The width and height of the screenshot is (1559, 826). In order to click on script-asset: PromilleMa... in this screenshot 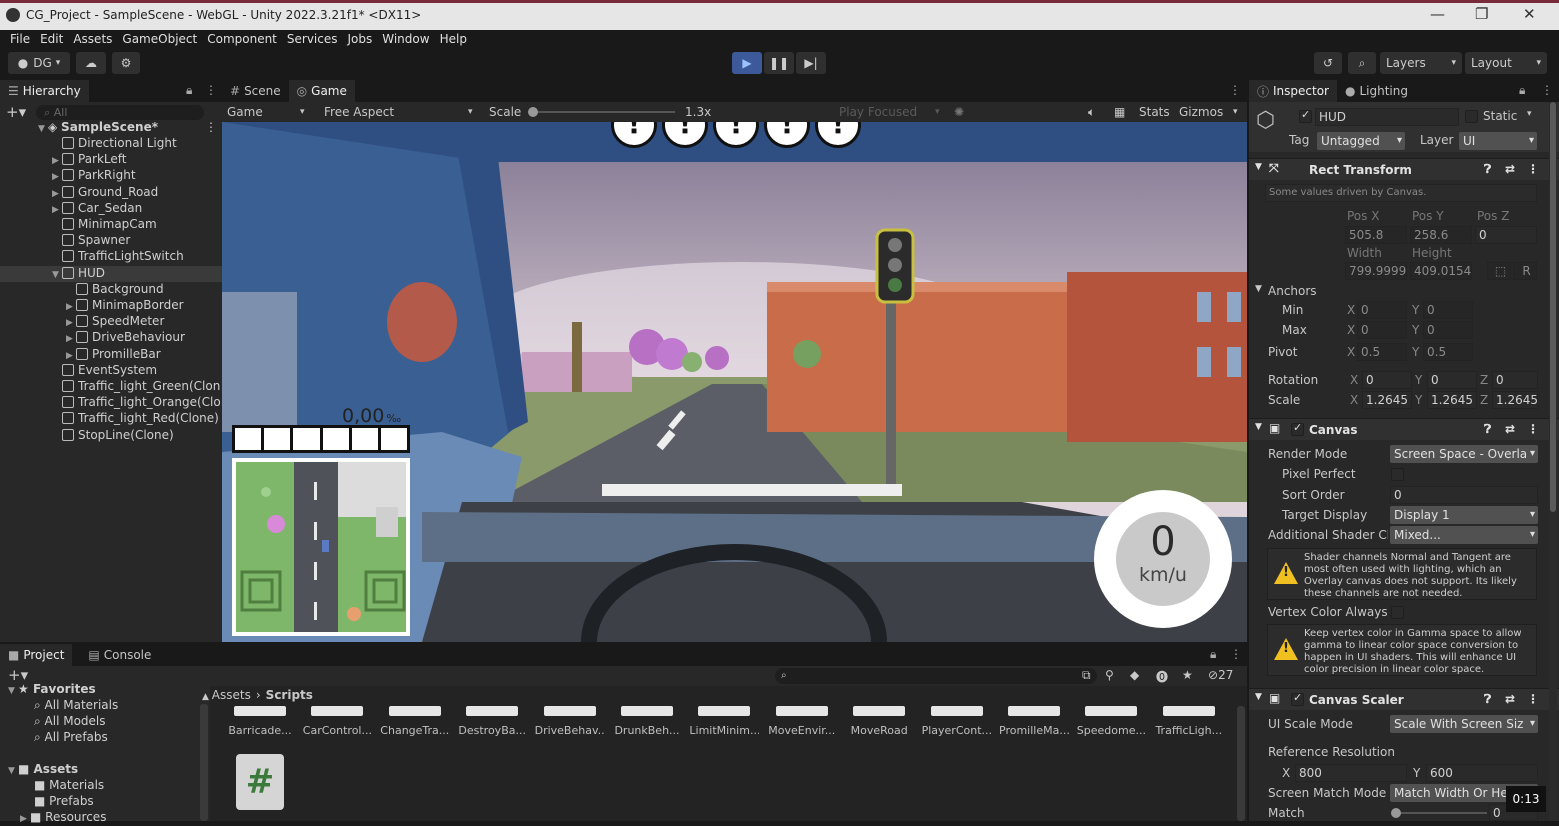, I will do `click(1034, 721)`.